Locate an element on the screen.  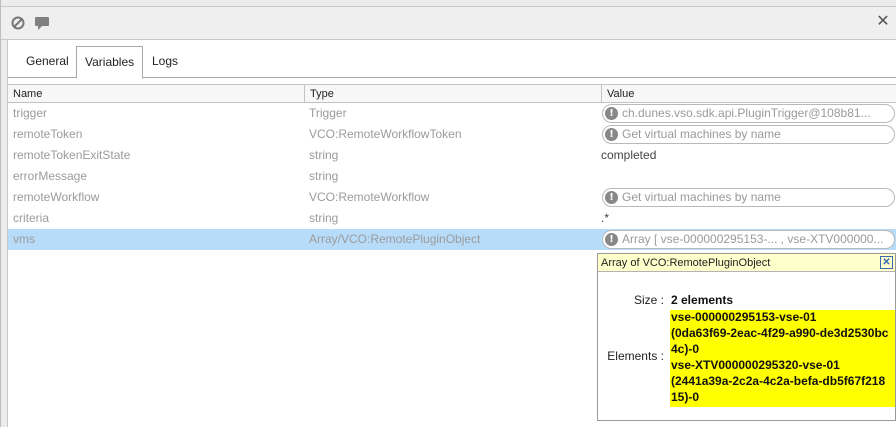
variable-type: Trigger is located at coordinates (328, 113).